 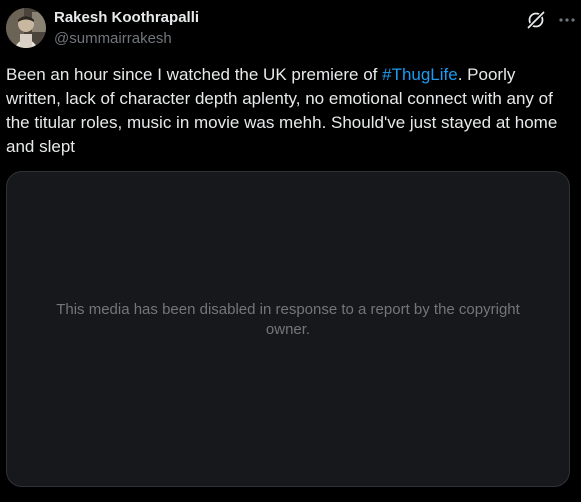 What do you see at coordinates (126, 39) in the screenshot?
I see `author-handle: @summairrakesh` at bounding box center [126, 39].